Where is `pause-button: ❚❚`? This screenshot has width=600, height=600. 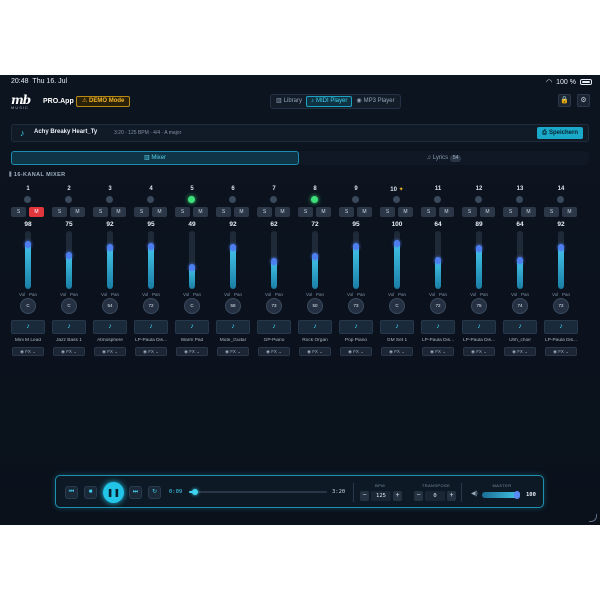
pause-button: ❚❚ is located at coordinates (113, 492).